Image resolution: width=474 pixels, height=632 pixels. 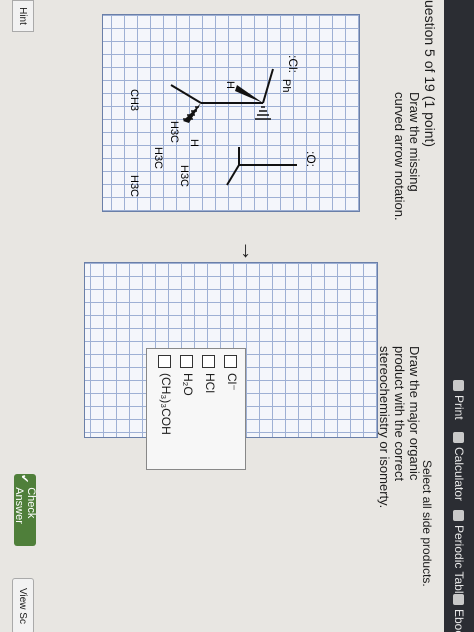 I want to click on side-product-label-1: Cl⁻, so click(x=232, y=382).